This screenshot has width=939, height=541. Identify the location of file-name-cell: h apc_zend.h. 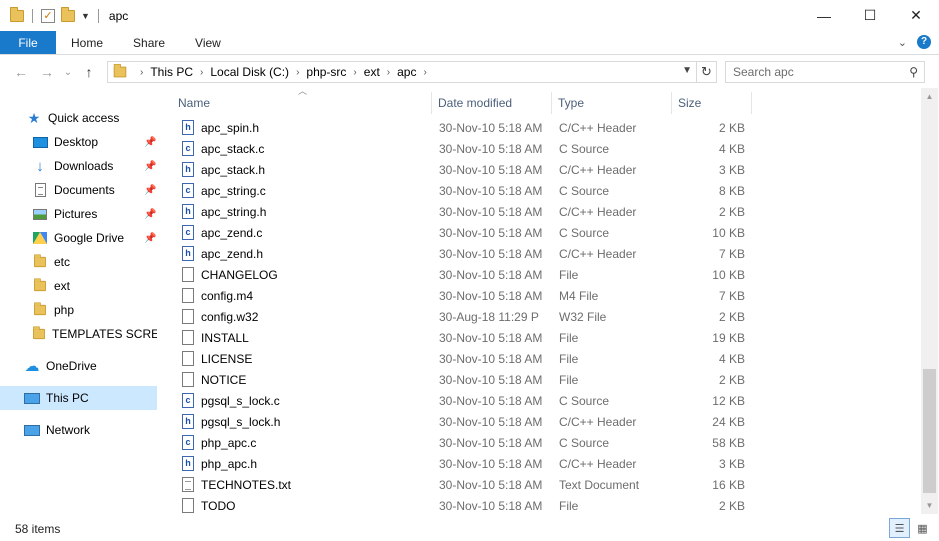
(302, 253).